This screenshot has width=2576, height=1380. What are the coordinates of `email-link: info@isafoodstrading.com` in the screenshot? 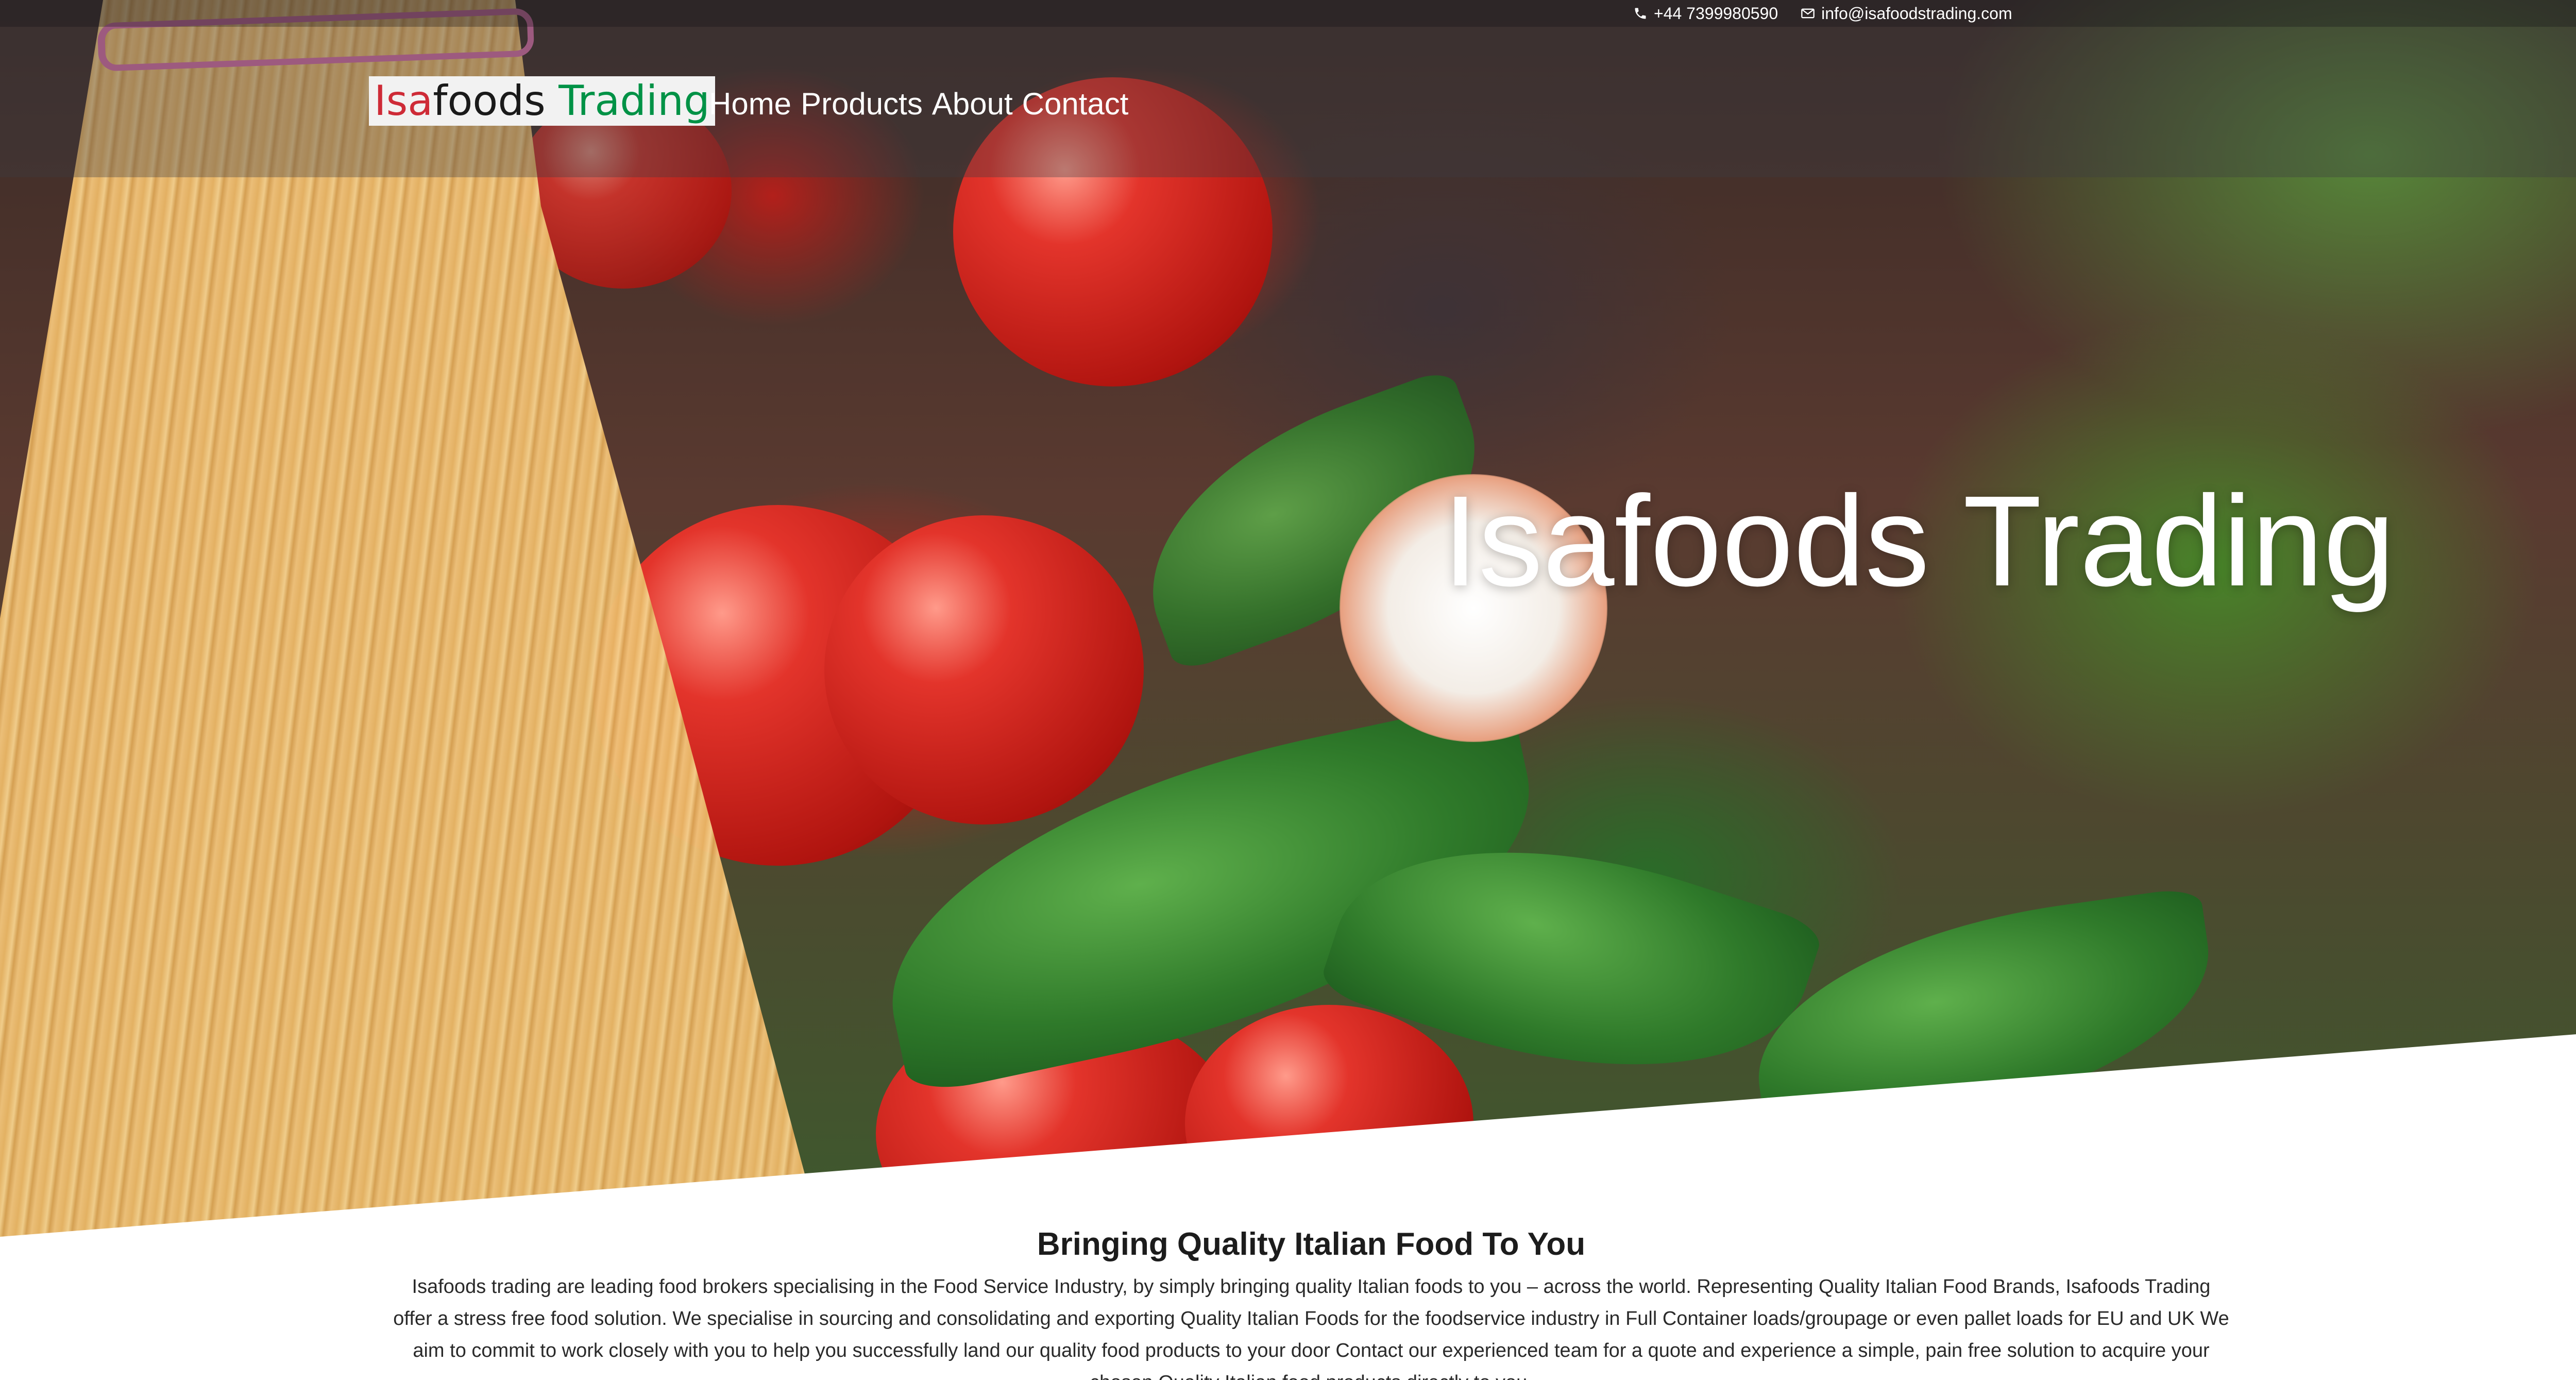 It's located at (1906, 13).